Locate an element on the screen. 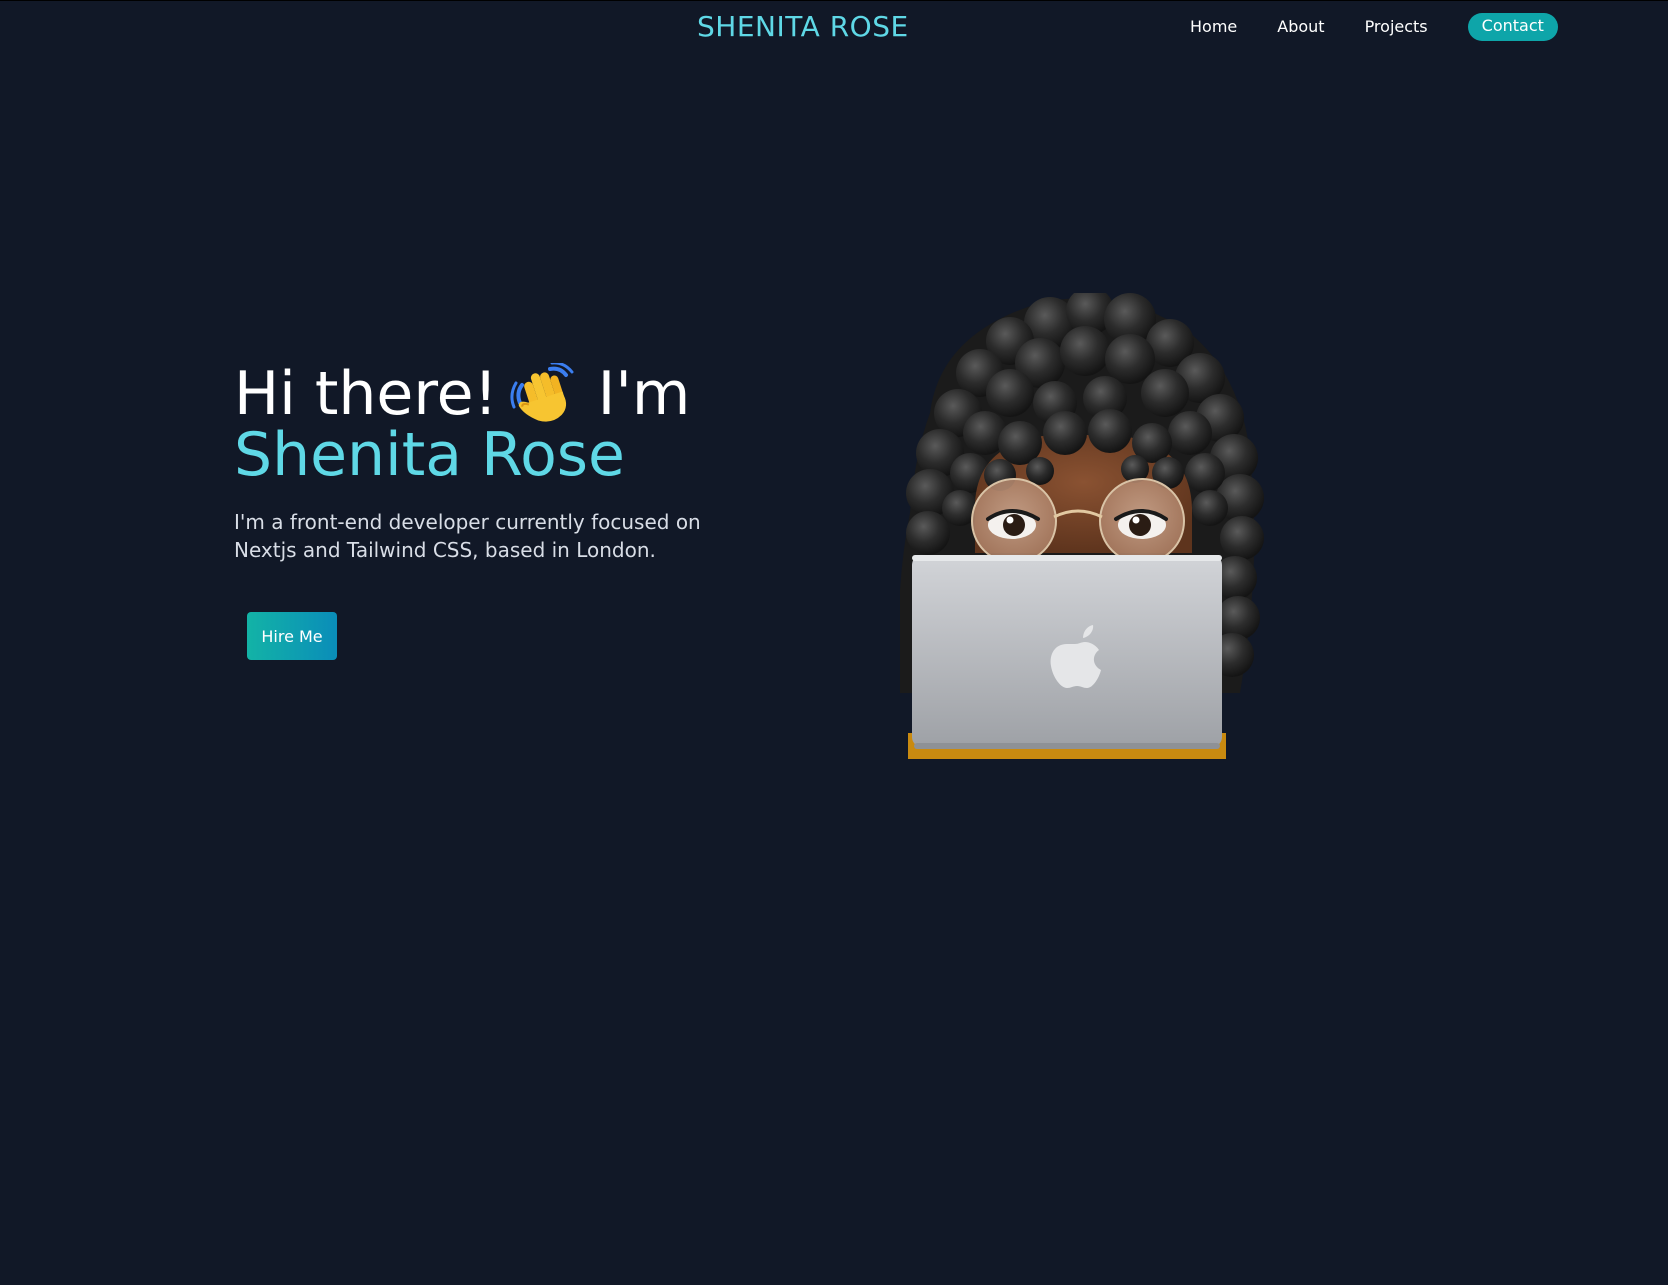 Image resolution: width=1668 pixels, height=1285 pixels. hero-greeting: Hi there! is located at coordinates (366, 393).